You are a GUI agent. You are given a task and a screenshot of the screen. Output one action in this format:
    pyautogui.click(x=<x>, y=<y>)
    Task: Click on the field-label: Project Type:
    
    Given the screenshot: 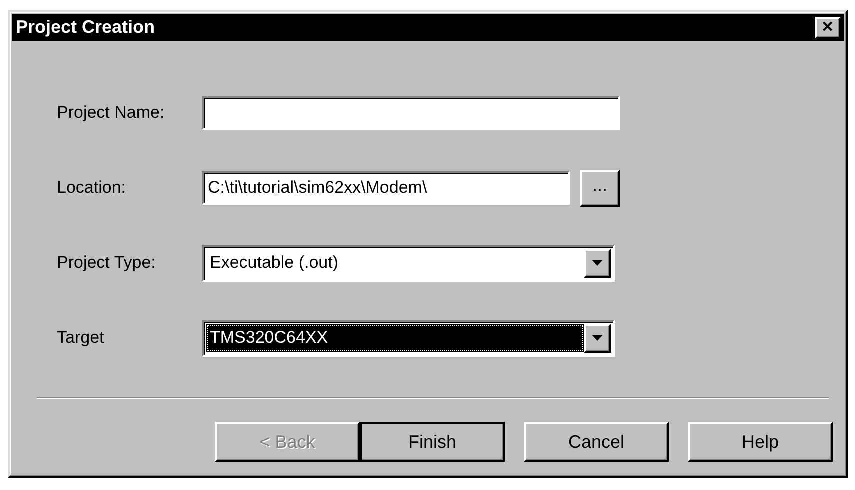 What is the action you would take?
    pyautogui.click(x=107, y=263)
    